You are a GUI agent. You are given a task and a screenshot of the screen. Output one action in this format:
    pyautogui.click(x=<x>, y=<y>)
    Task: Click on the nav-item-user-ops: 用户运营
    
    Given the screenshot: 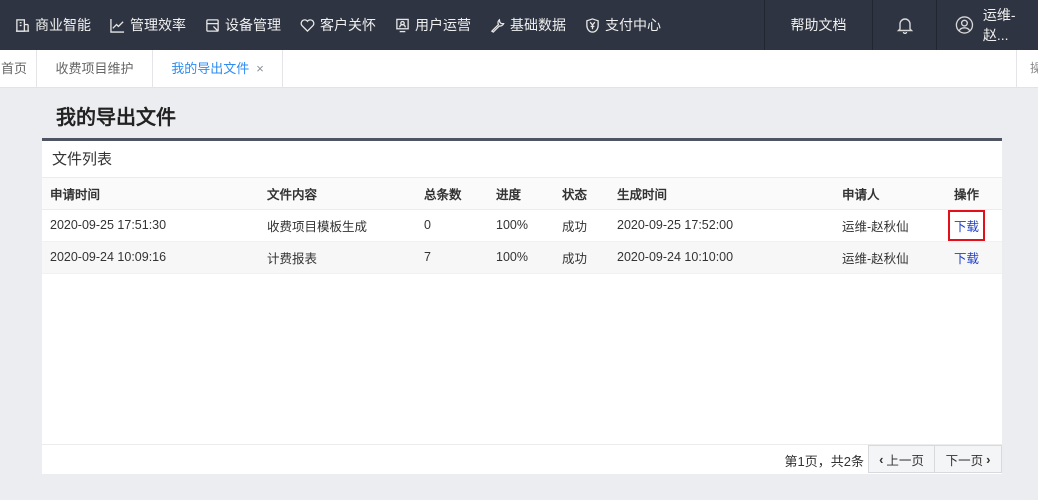 What is the action you would take?
    pyautogui.click(x=432, y=25)
    